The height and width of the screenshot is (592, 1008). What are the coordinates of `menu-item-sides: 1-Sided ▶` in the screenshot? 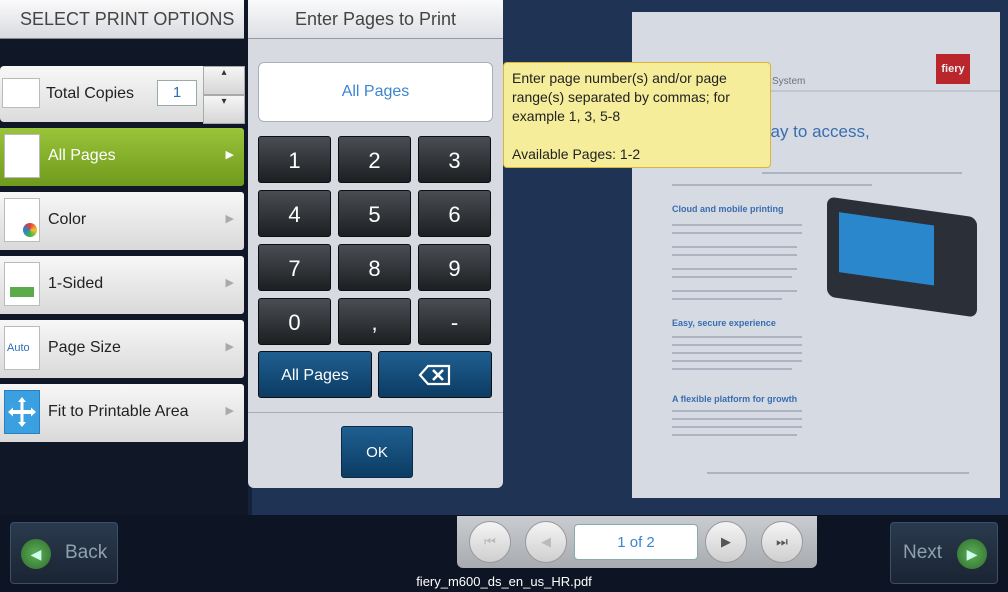 It's located at (122, 285).